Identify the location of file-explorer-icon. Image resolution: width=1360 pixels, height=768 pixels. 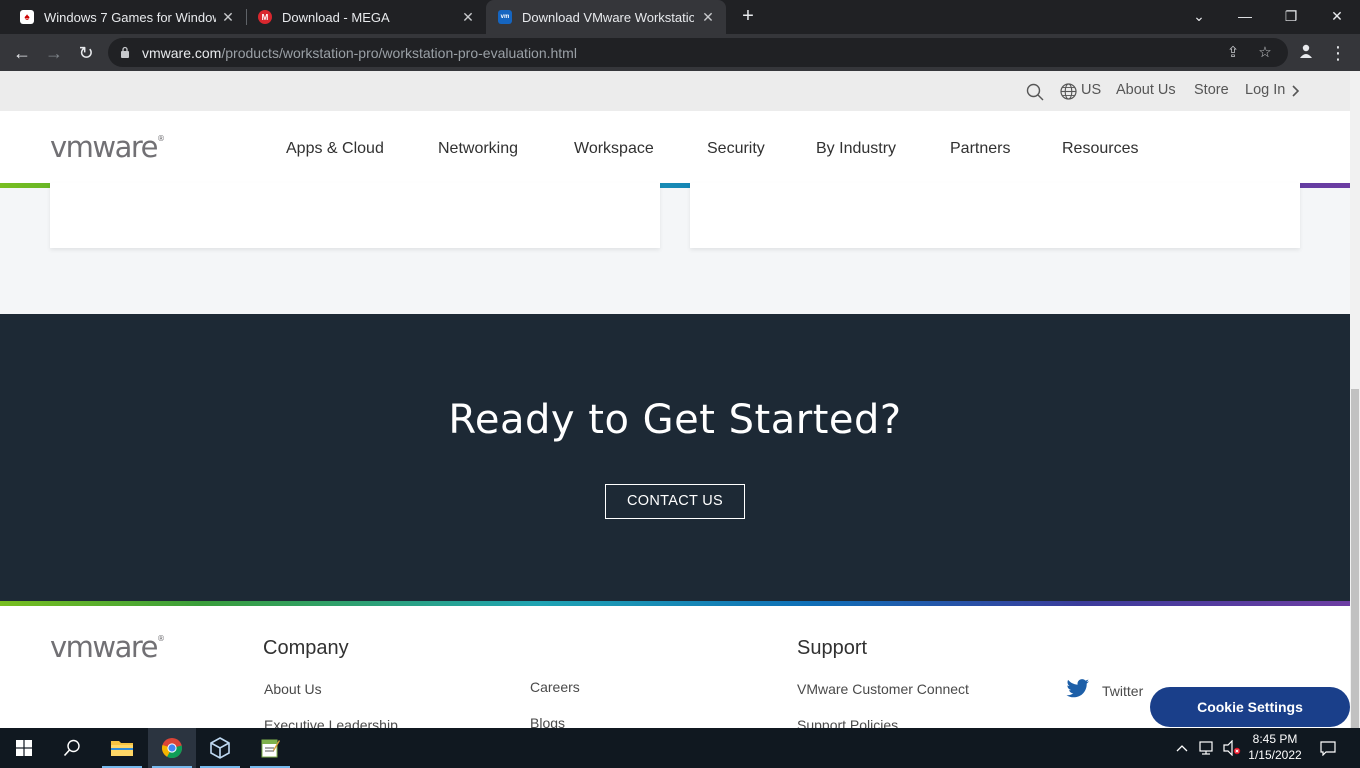
(122, 748).